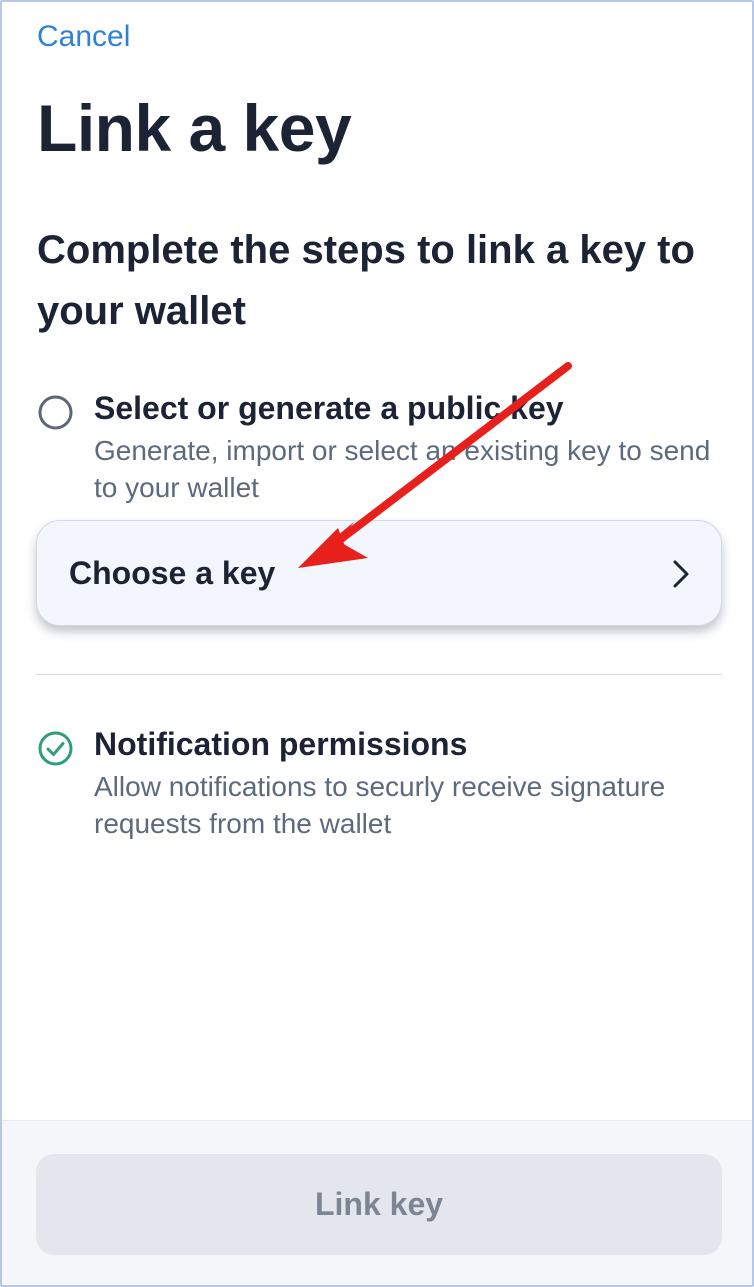 The image size is (754, 1287). Describe the element at coordinates (329, 408) in the screenshot. I see `step-title: Select or generate a public key` at that location.